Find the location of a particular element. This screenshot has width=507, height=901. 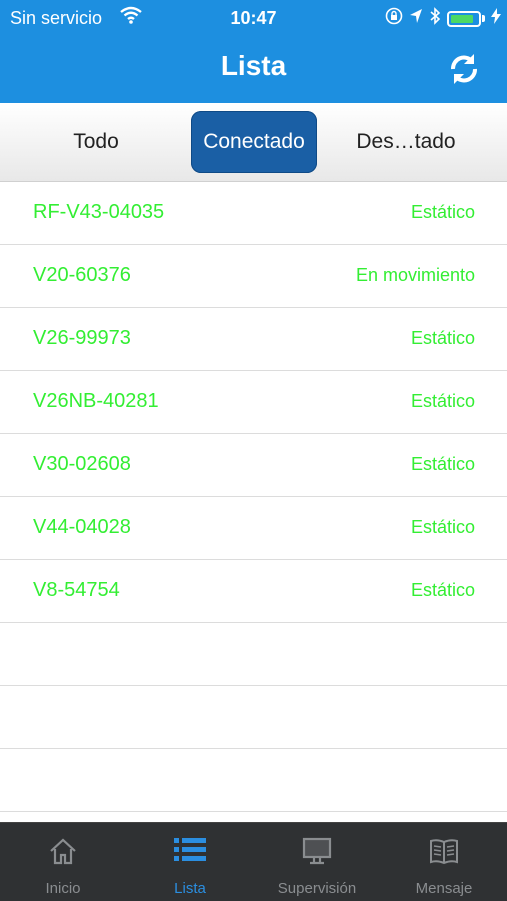

tab-lista: Lista is located at coordinates (190, 862).